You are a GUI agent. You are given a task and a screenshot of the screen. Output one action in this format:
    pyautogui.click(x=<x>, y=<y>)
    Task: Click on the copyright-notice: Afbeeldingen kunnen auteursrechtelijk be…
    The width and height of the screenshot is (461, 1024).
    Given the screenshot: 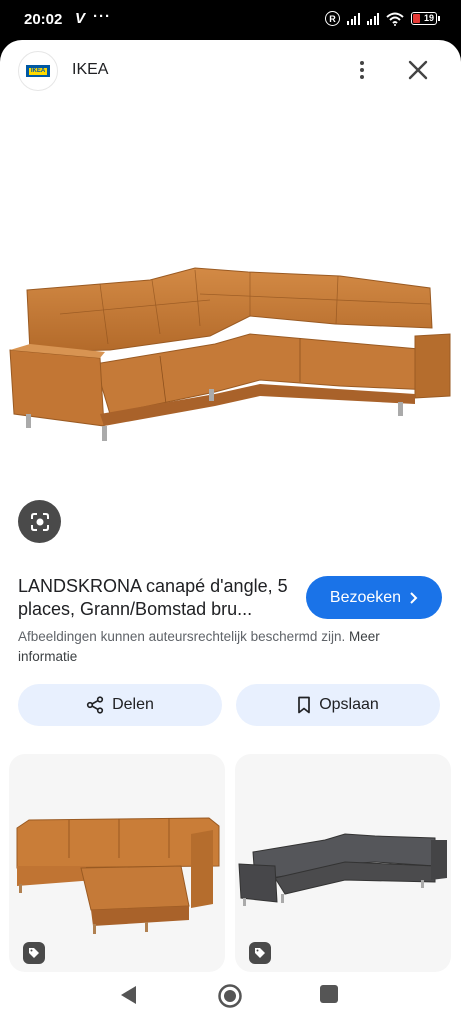 What is the action you would take?
    pyautogui.click(x=228, y=647)
    